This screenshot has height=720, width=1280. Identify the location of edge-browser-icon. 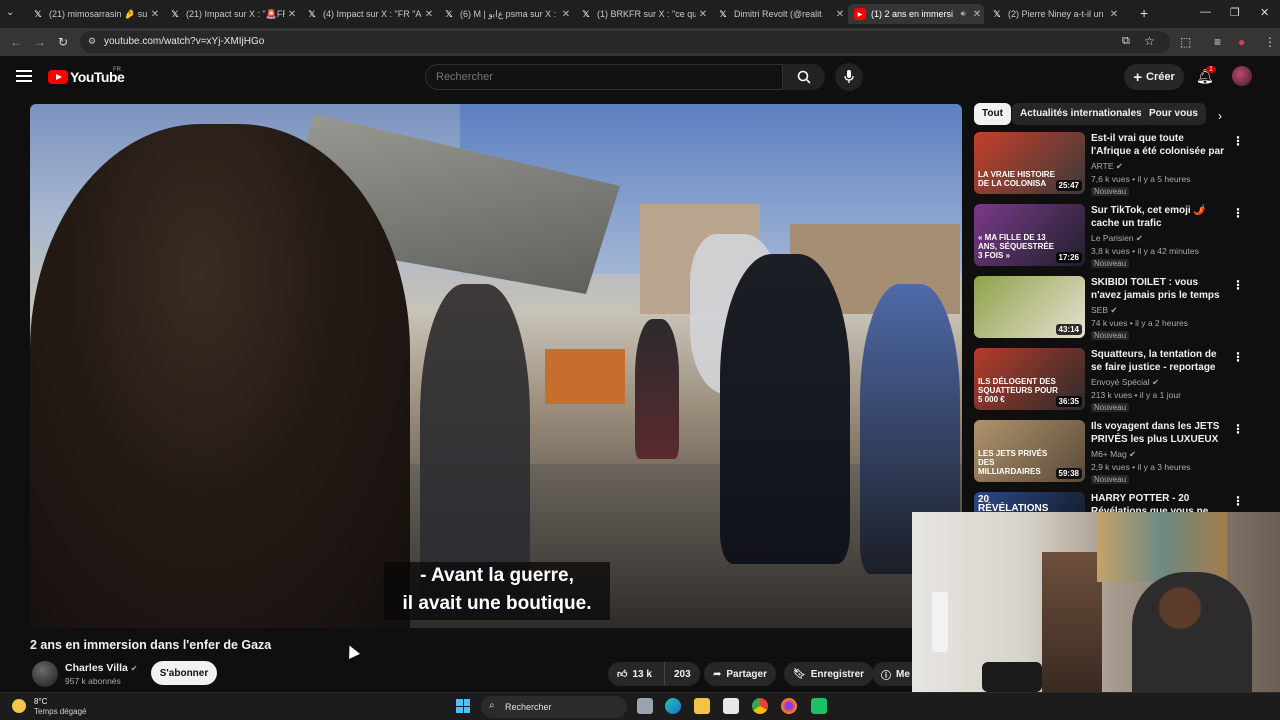
(673, 706).